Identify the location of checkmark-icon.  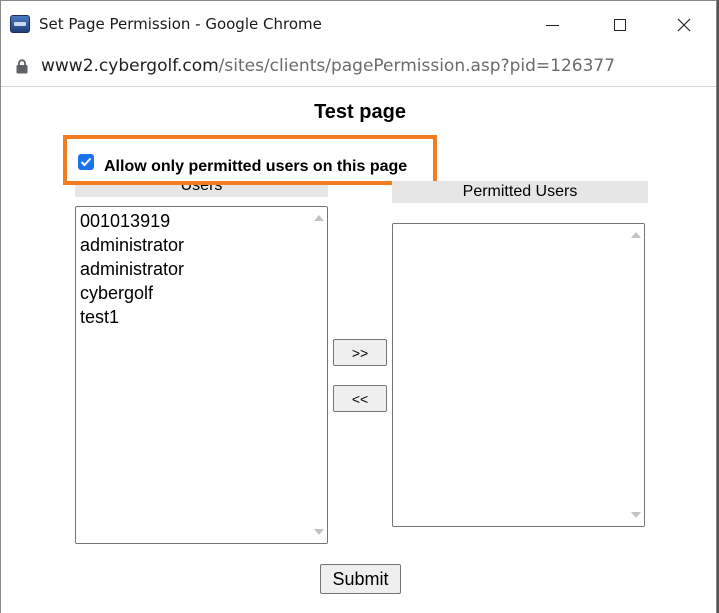
(86, 162).